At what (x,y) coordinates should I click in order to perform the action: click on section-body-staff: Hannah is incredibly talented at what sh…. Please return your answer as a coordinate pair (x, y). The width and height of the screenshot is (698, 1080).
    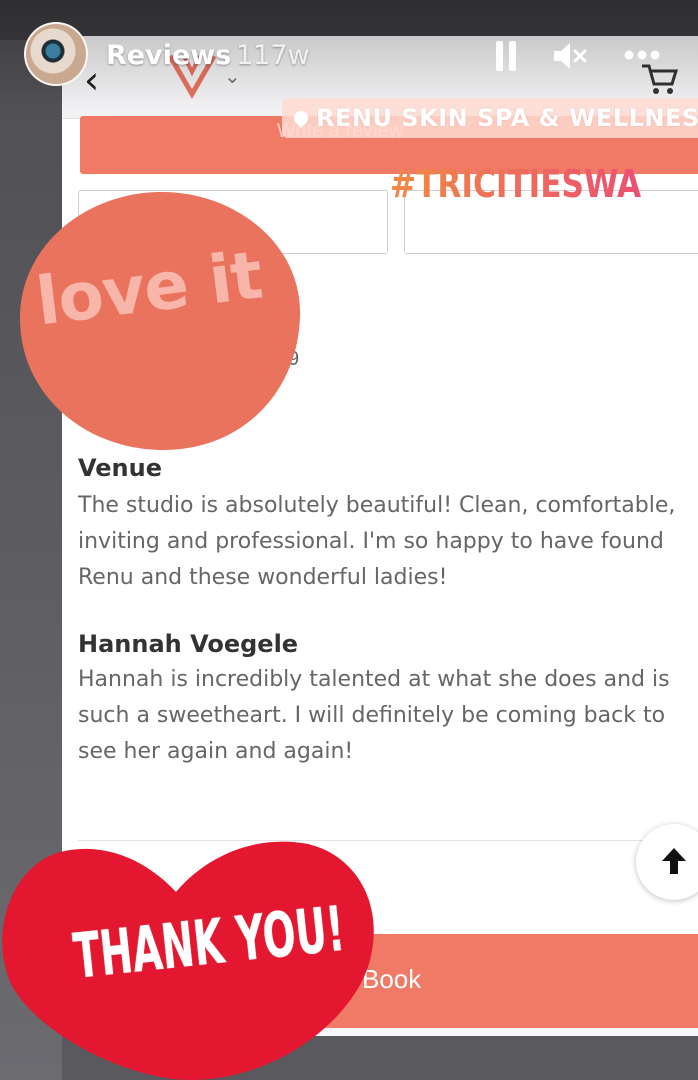
    Looking at the image, I should click on (374, 715).